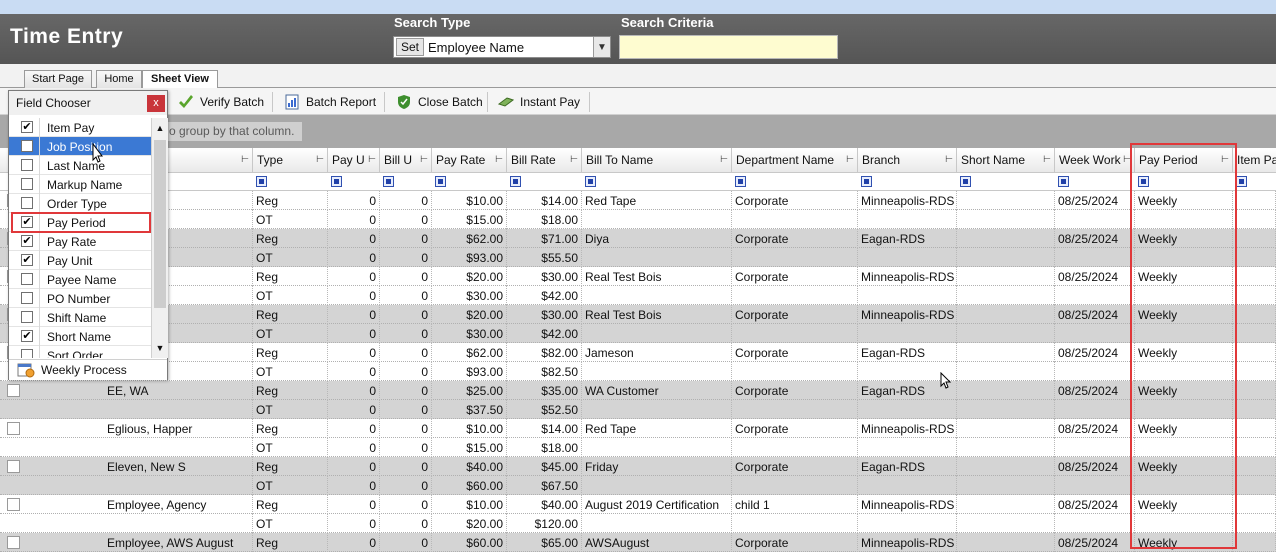  What do you see at coordinates (544, 352) in the screenshot?
I see `table-cell-bill_rate: $82.00` at bounding box center [544, 352].